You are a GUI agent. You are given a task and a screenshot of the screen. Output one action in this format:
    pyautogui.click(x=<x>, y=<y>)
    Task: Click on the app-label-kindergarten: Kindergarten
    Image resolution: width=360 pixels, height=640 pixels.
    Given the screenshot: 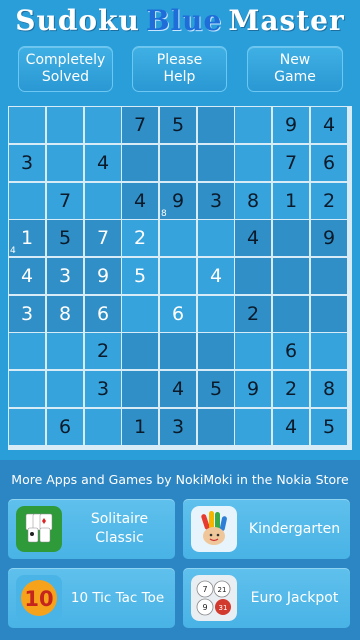 What is the action you would take?
    pyautogui.click(x=294, y=528)
    